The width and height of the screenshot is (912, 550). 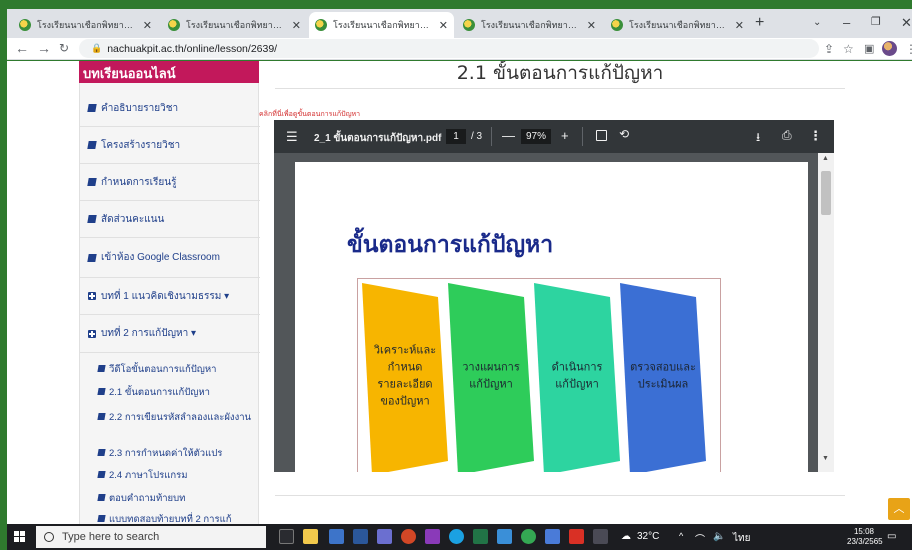 I want to click on tab-search-icon: ⌄, so click(x=817, y=22).